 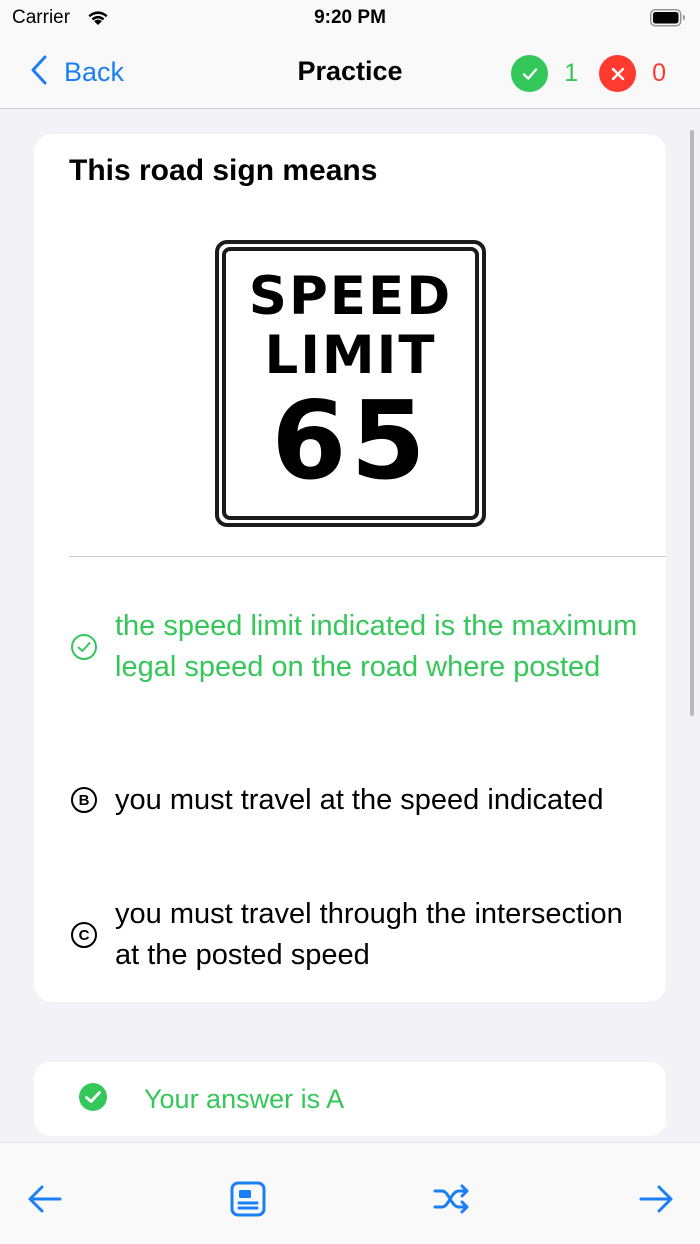 I want to click on score-counter: 1 0, so click(x=588, y=73).